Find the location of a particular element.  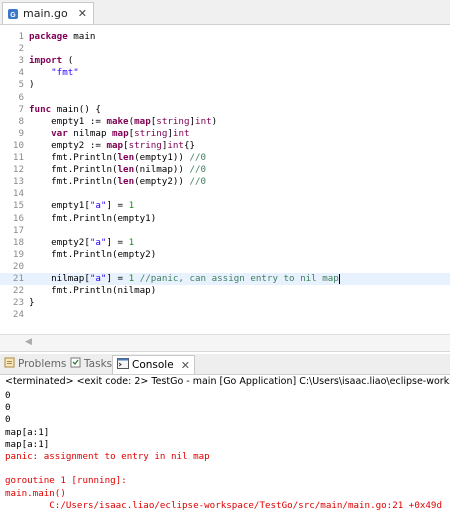

line-number: 19 is located at coordinates (18, 254).